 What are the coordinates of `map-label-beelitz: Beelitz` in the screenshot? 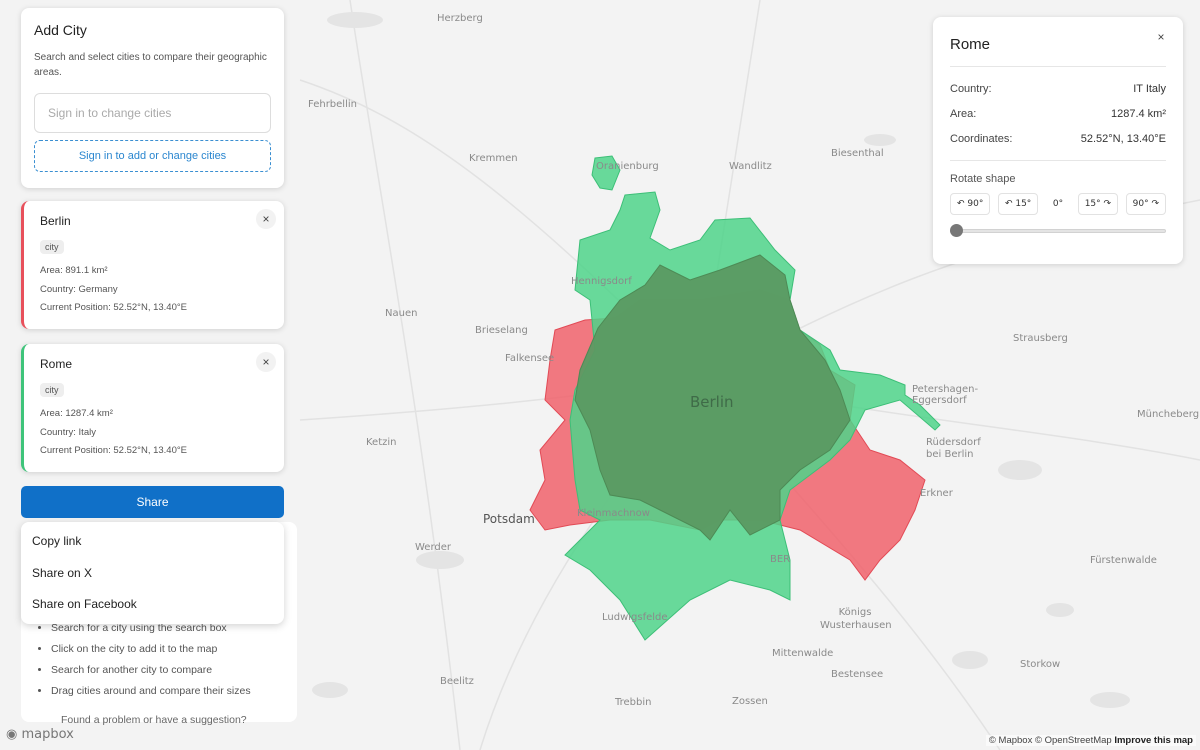 It's located at (457, 681).